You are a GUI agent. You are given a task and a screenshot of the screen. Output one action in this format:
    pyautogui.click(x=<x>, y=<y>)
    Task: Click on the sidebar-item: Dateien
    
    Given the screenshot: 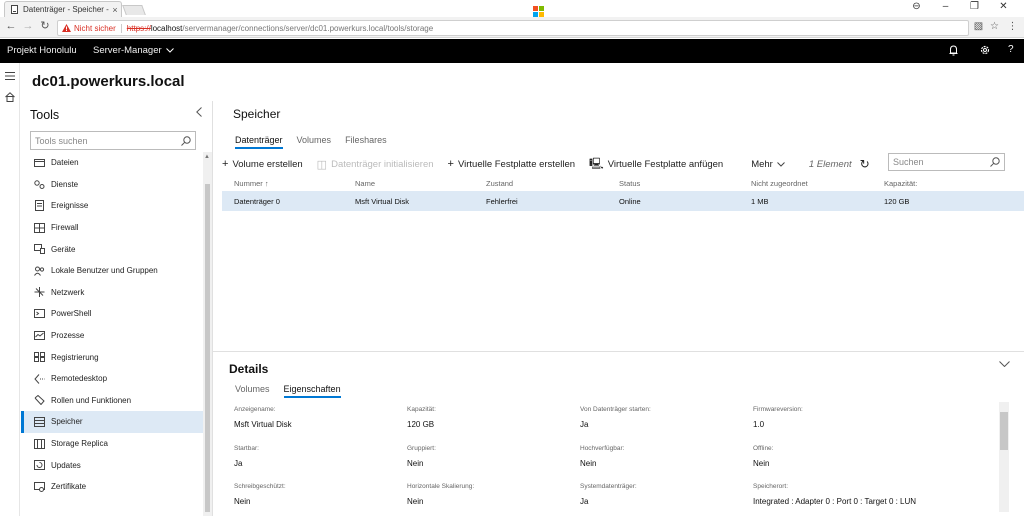 What is the action you would take?
    pyautogui.click(x=112, y=163)
    